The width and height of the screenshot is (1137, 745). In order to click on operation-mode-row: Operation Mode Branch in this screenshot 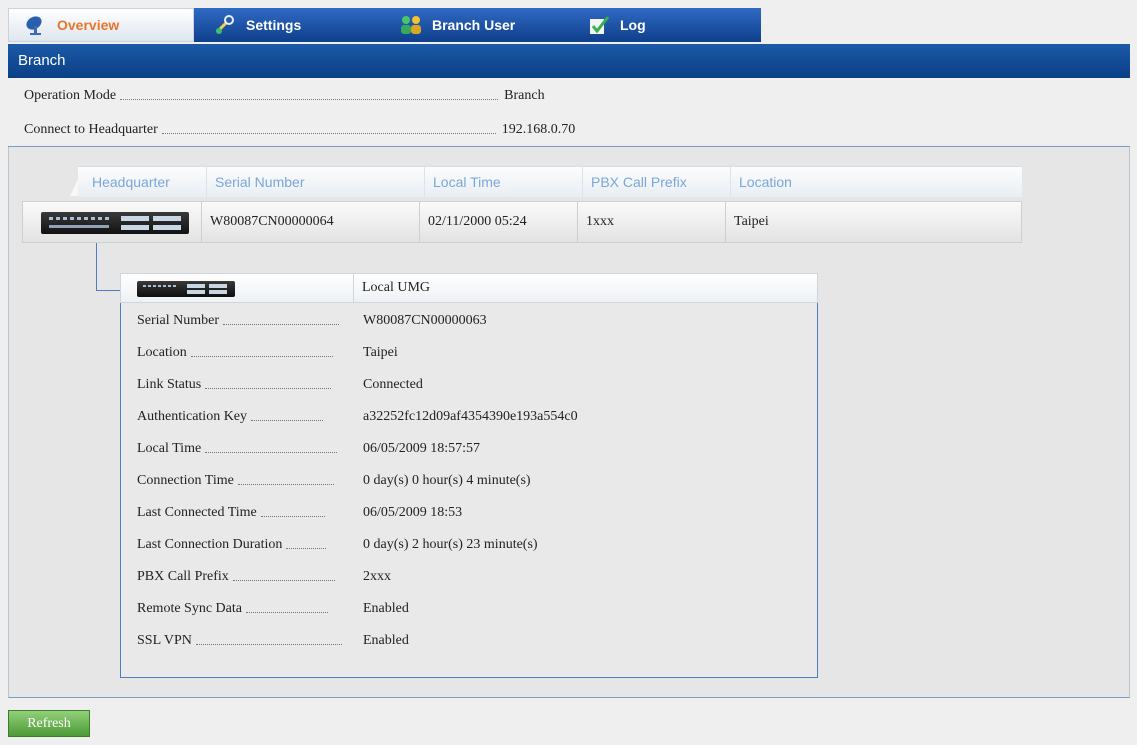, I will do `click(311, 96)`.